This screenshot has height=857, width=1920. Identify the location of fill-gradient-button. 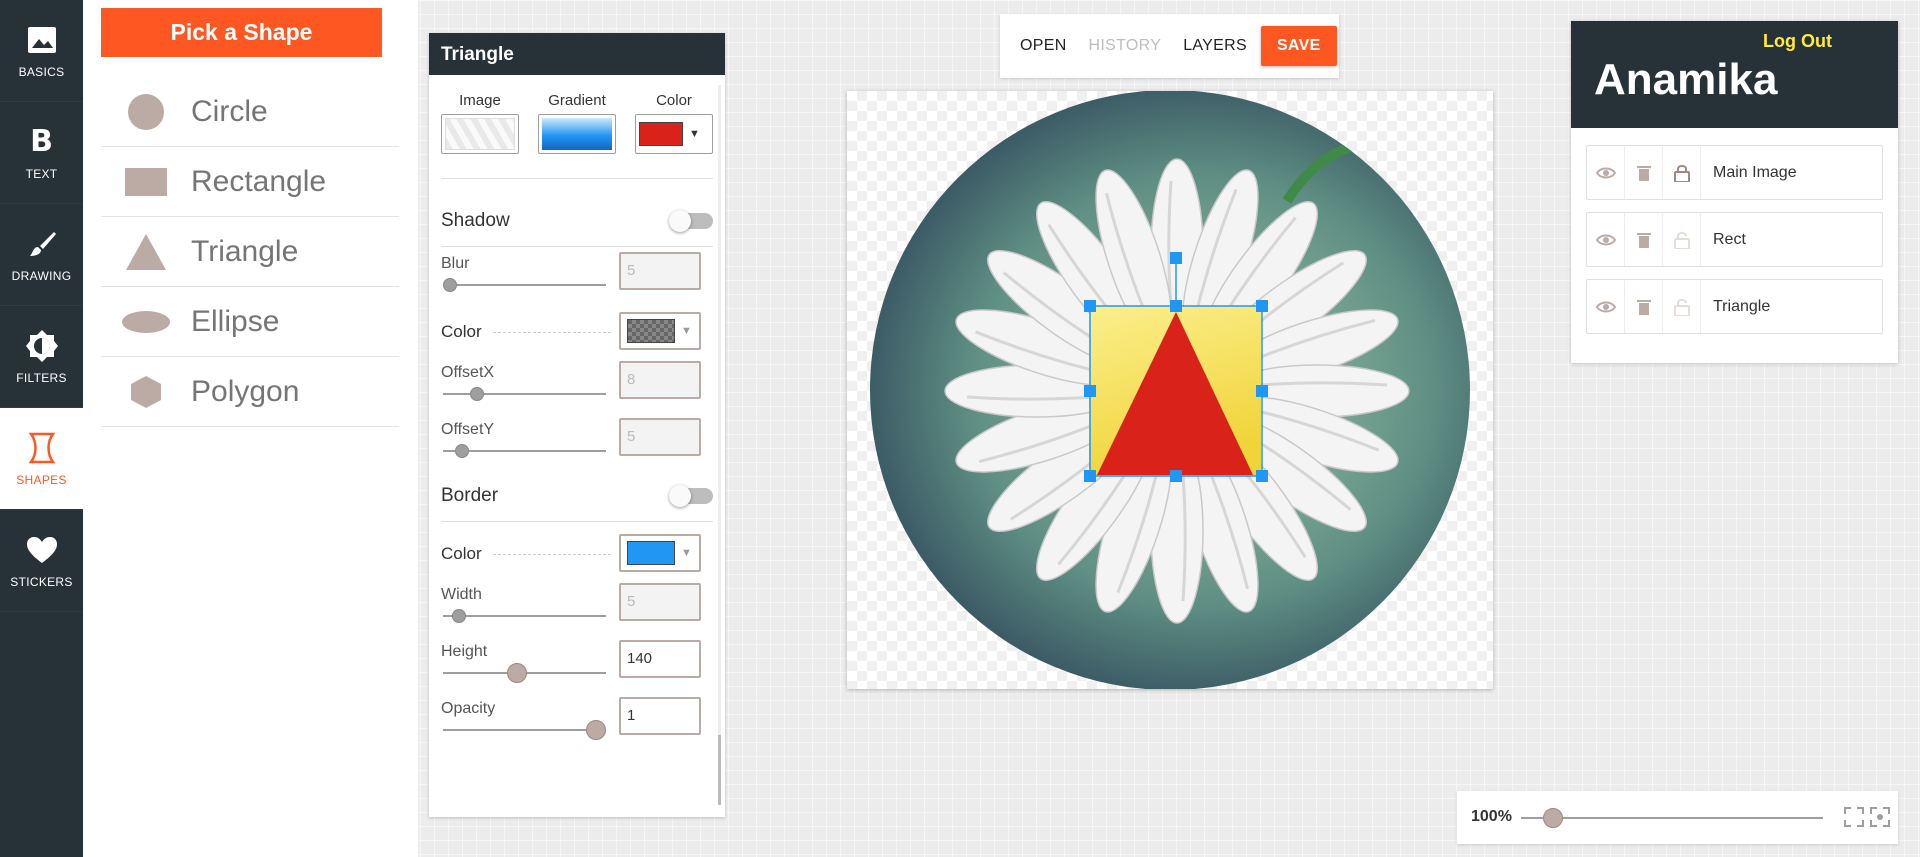
(577, 134).